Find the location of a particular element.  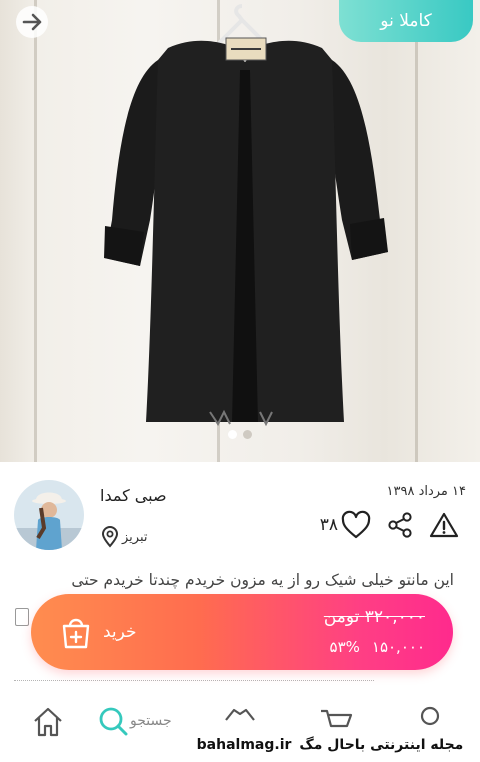

share-button is located at coordinates (400, 525).